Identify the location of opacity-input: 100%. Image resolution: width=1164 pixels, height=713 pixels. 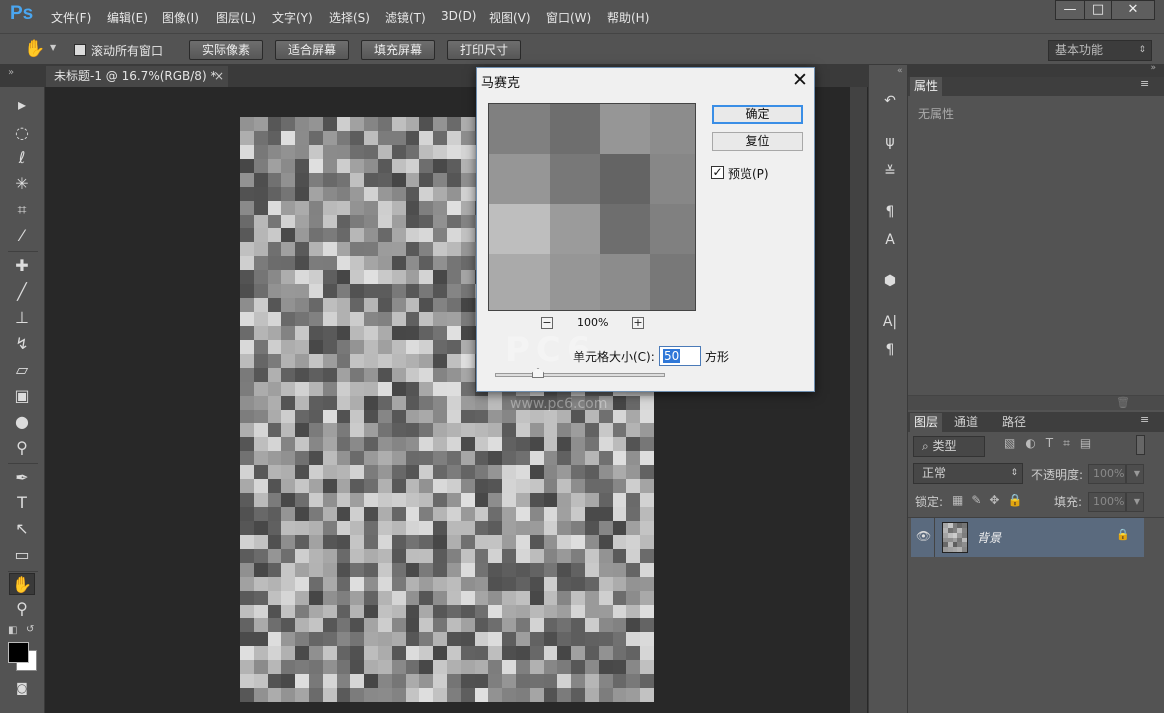
(1107, 474).